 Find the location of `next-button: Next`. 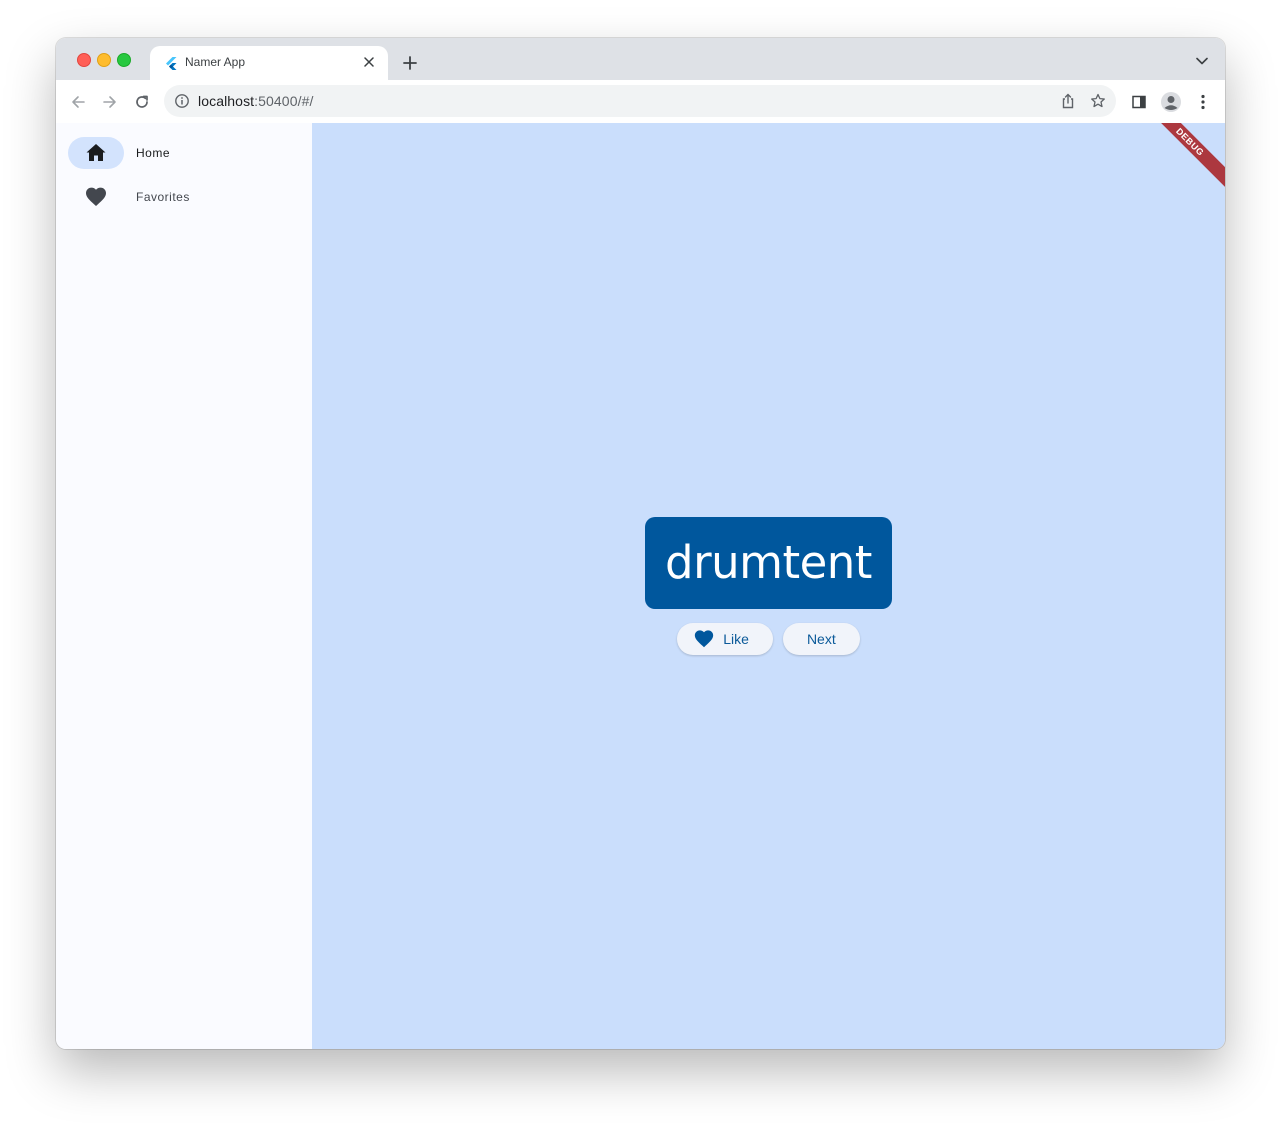

next-button: Next is located at coordinates (821, 639).